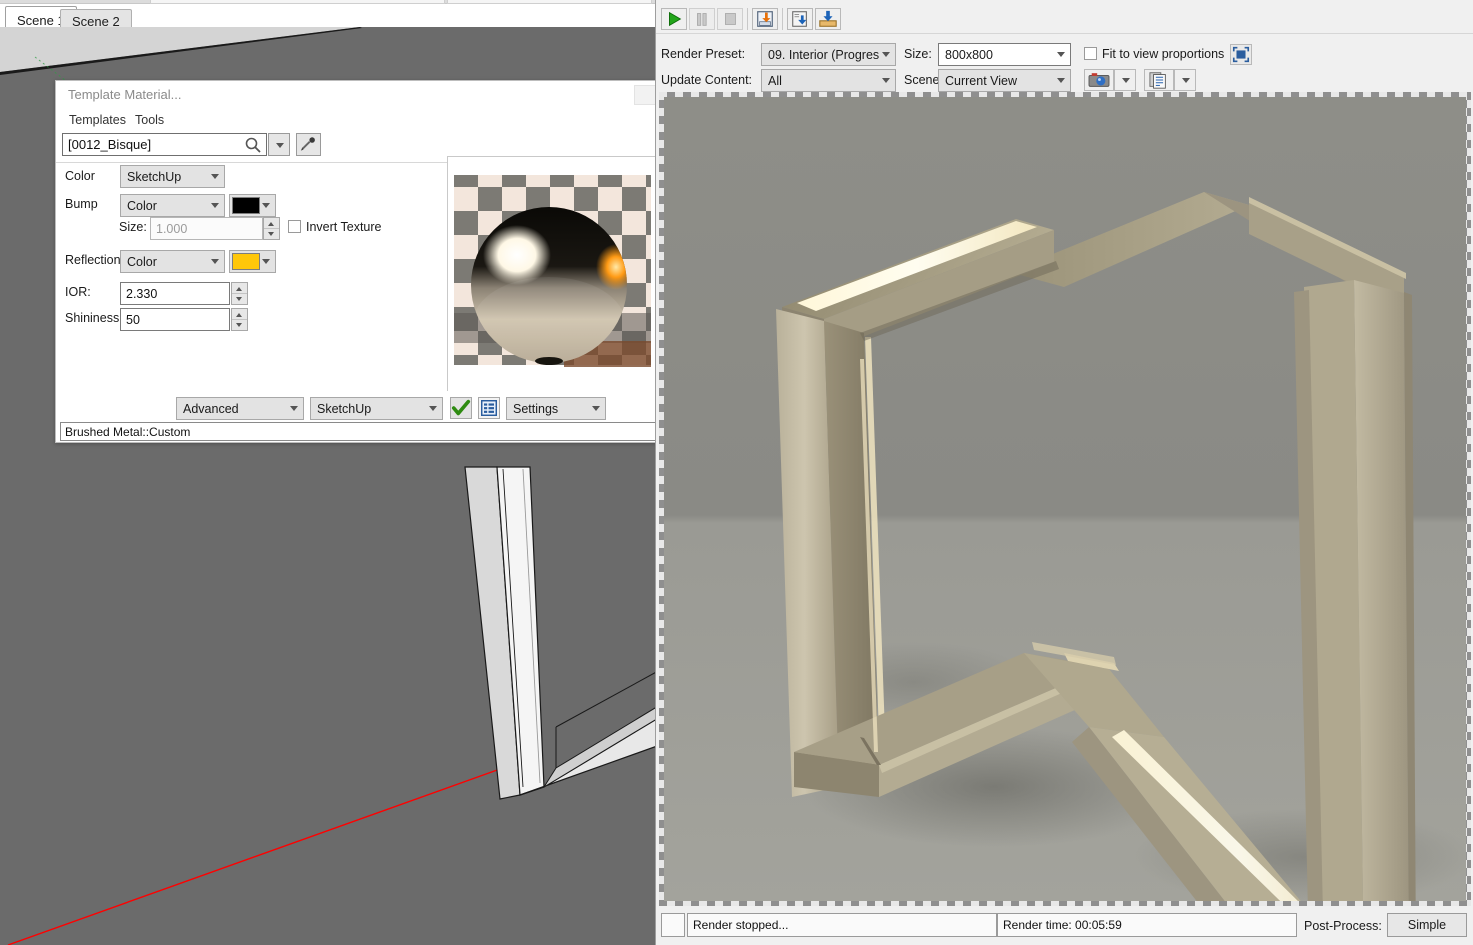 The image size is (1473, 945). I want to click on material-status-bar: Brushed Metal::Custom, so click(358, 431).